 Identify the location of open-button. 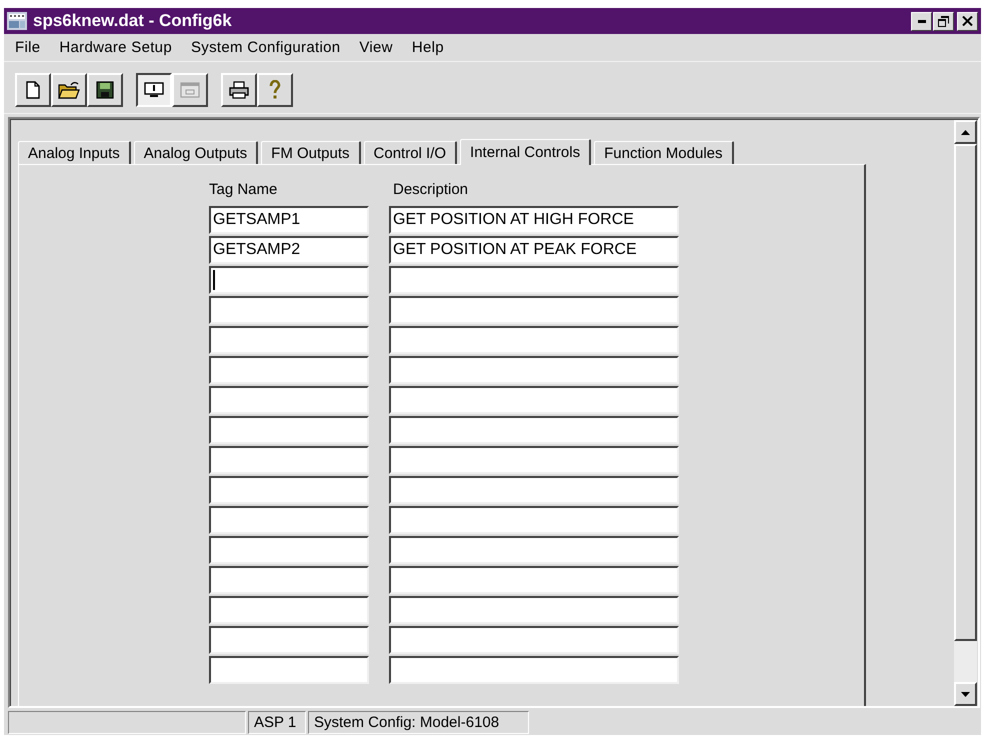
(69, 89).